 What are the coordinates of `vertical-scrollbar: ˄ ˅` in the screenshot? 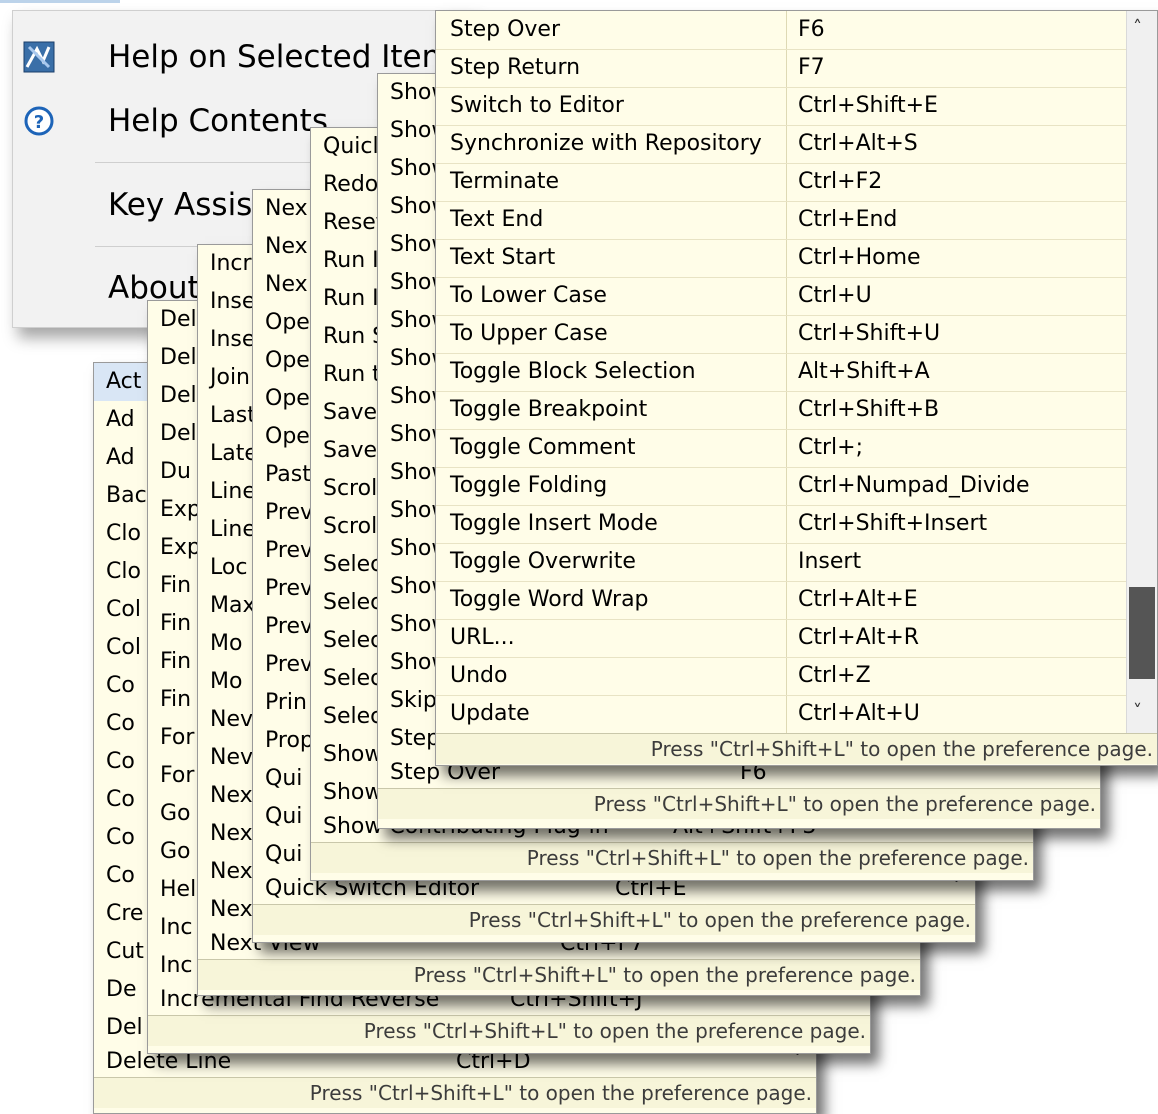 It's located at (1141, 372).